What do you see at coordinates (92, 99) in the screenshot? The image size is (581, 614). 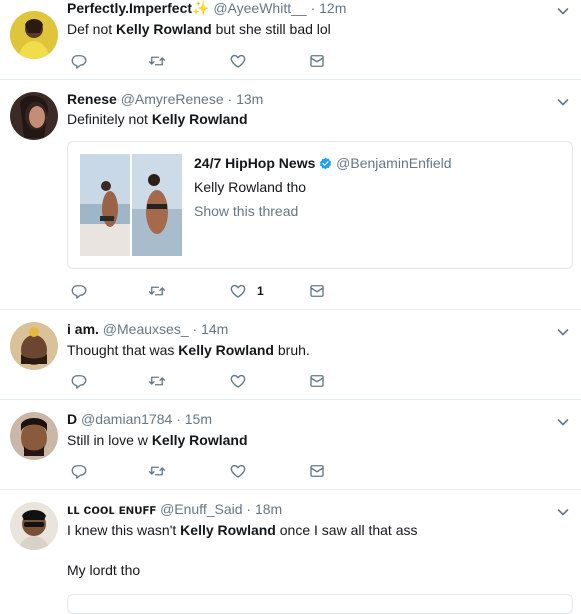 I see `display-name: Renese` at bounding box center [92, 99].